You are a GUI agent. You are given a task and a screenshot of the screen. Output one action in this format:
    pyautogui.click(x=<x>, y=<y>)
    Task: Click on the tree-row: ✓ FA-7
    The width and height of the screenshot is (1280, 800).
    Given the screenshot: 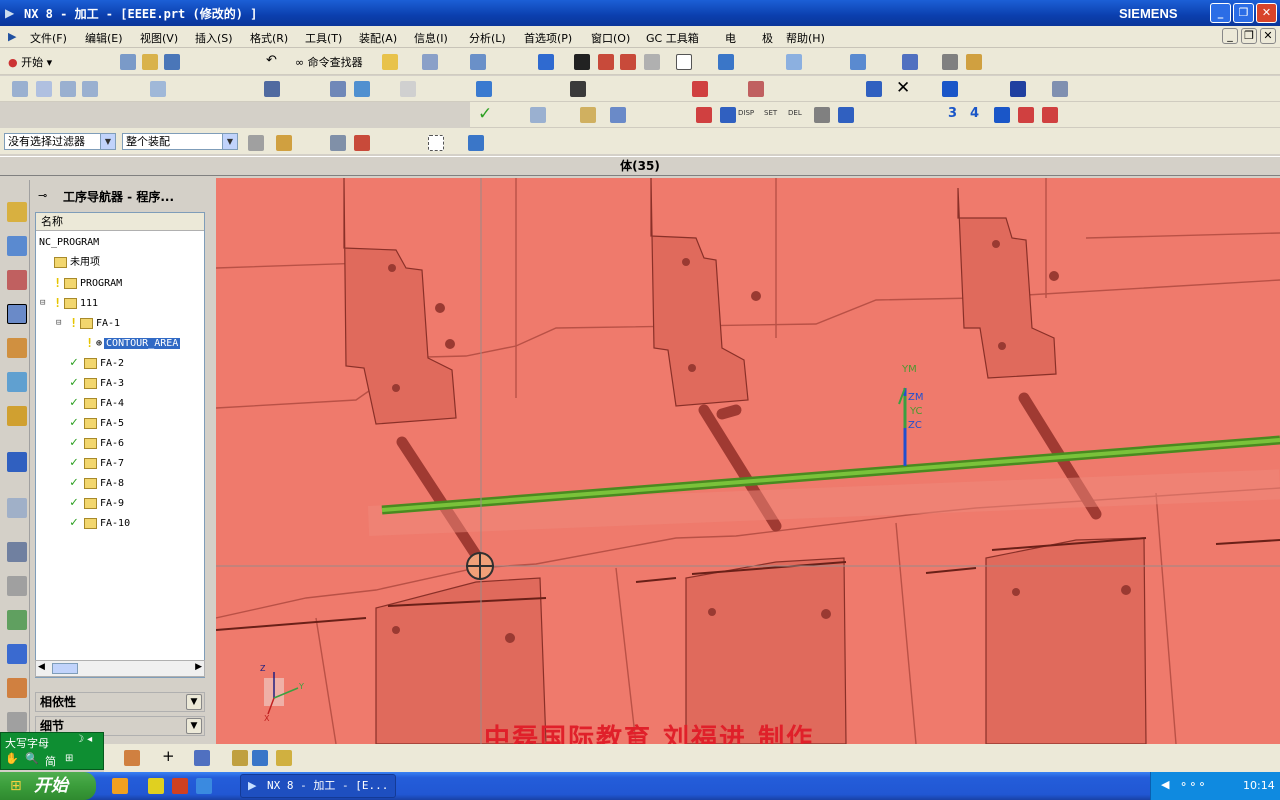 What is the action you would take?
    pyautogui.click(x=120, y=463)
    